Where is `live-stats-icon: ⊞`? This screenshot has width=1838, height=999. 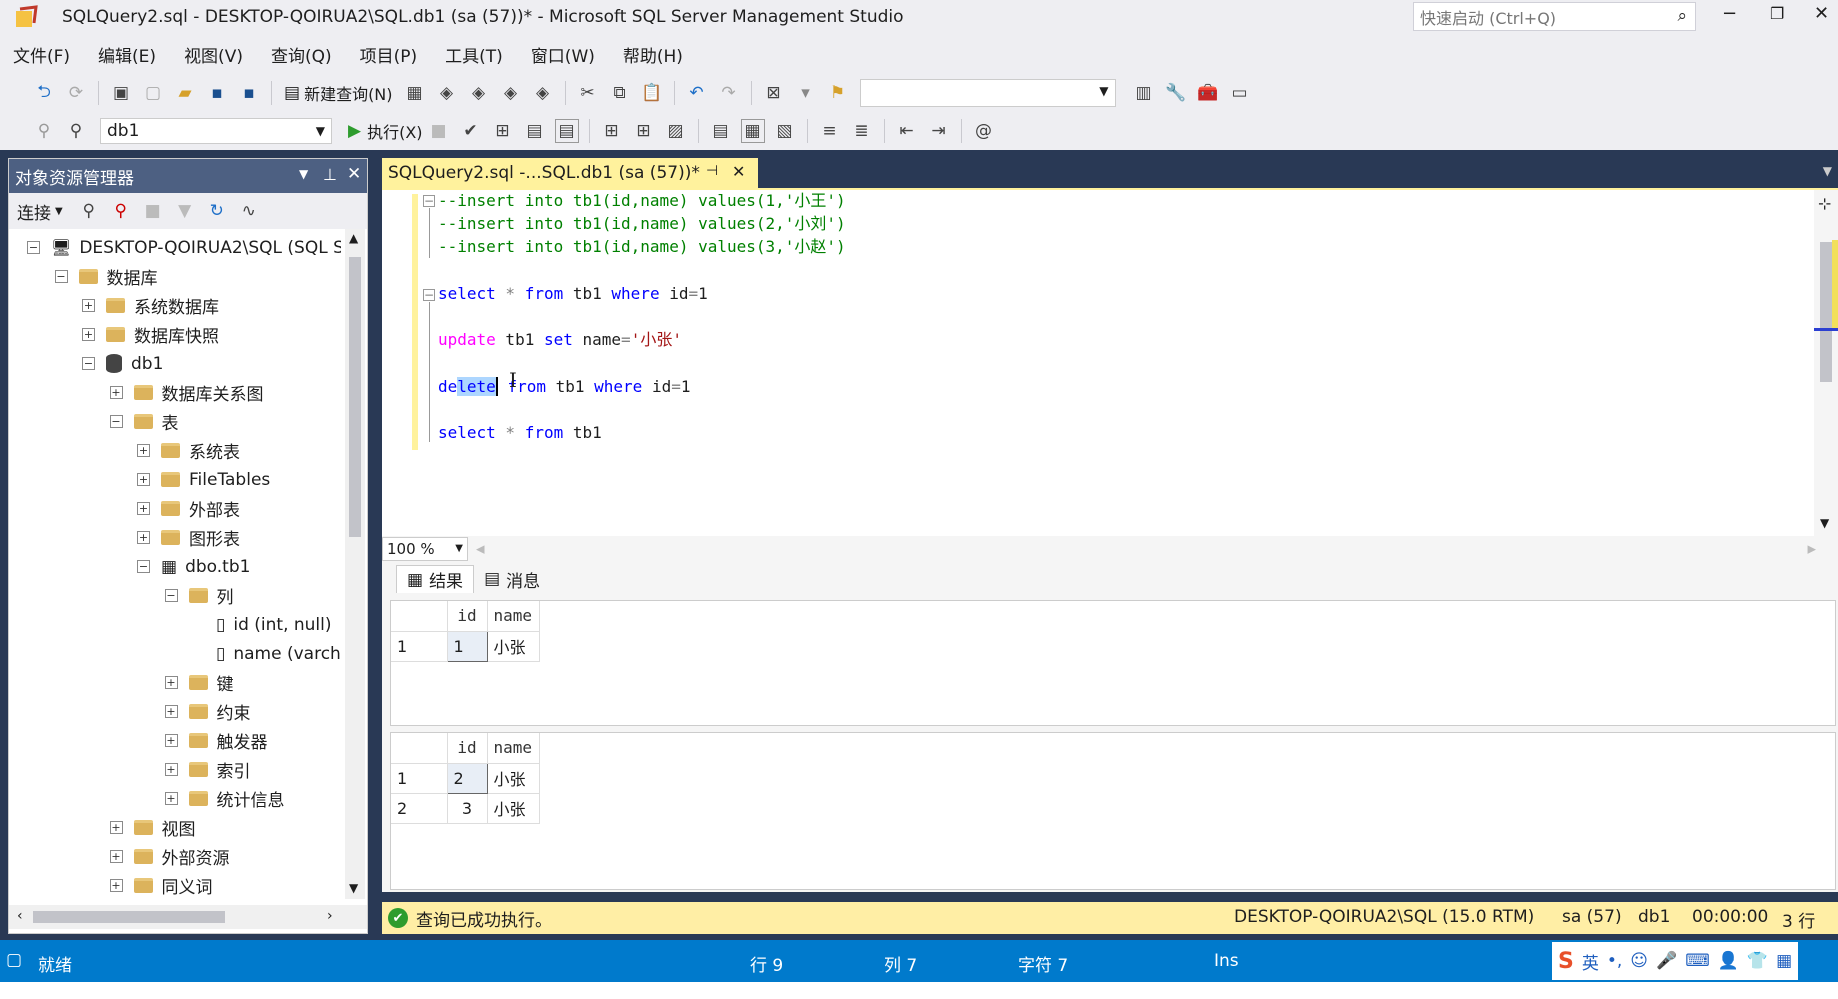 live-stats-icon: ⊞ is located at coordinates (644, 131).